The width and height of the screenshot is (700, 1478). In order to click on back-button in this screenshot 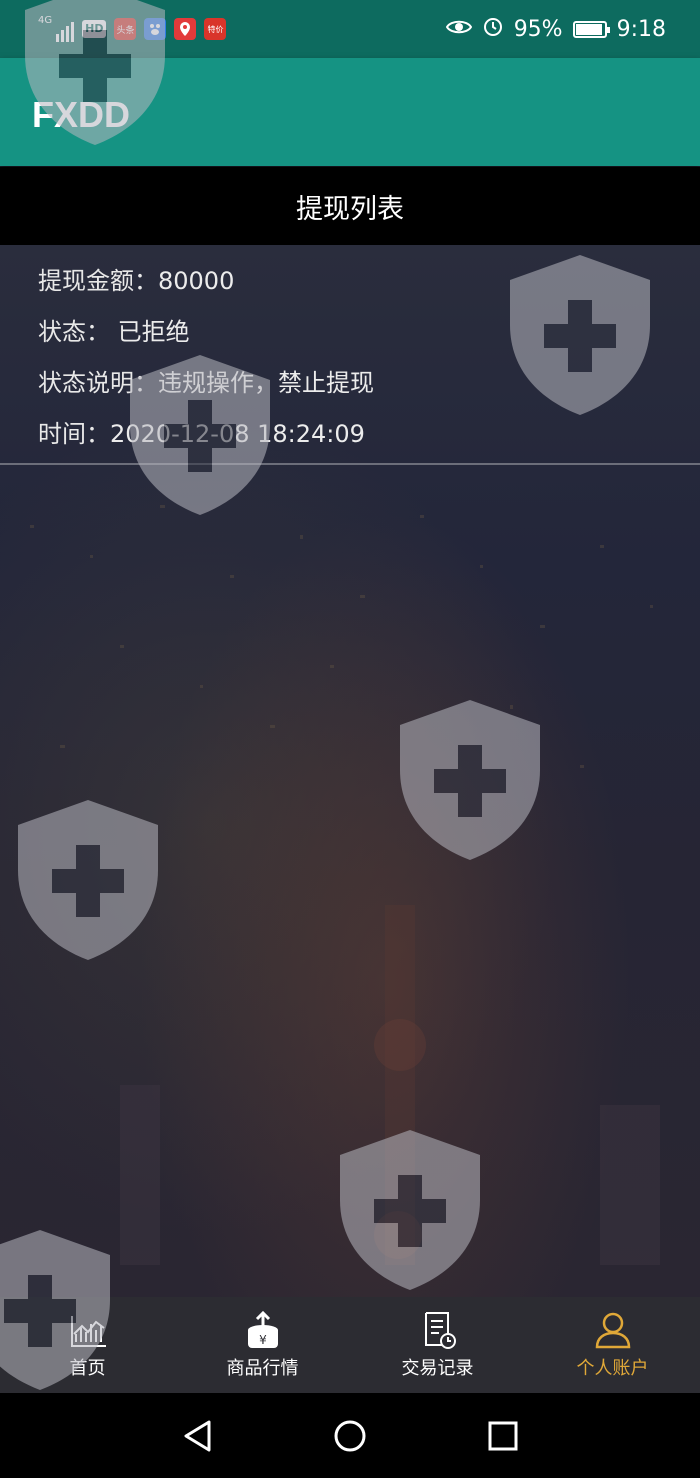, I will do `click(197, 1436)`.